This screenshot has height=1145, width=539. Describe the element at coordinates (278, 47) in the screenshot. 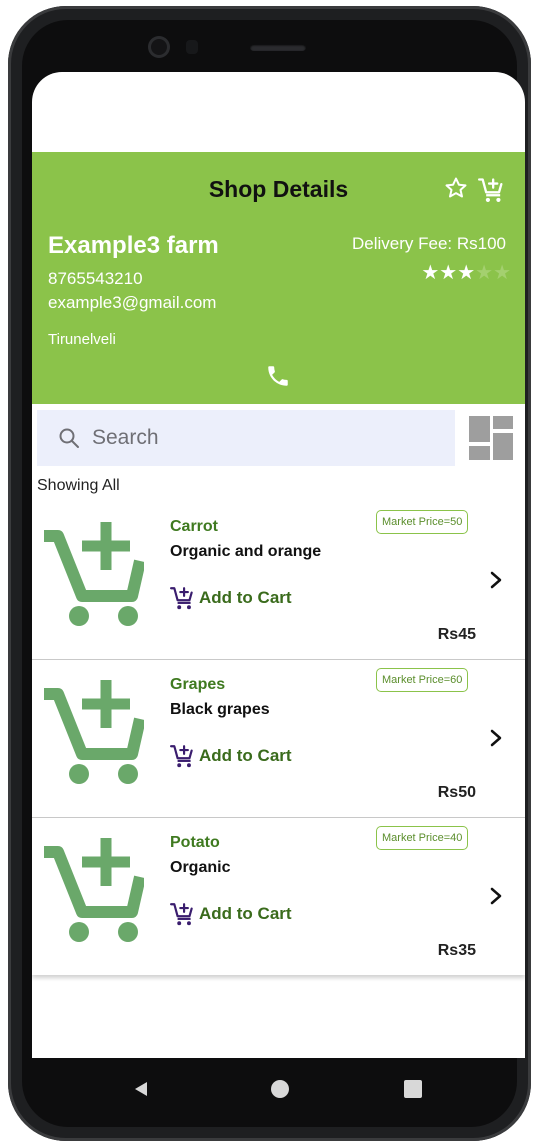

I see `earpiece-speaker` at that location.